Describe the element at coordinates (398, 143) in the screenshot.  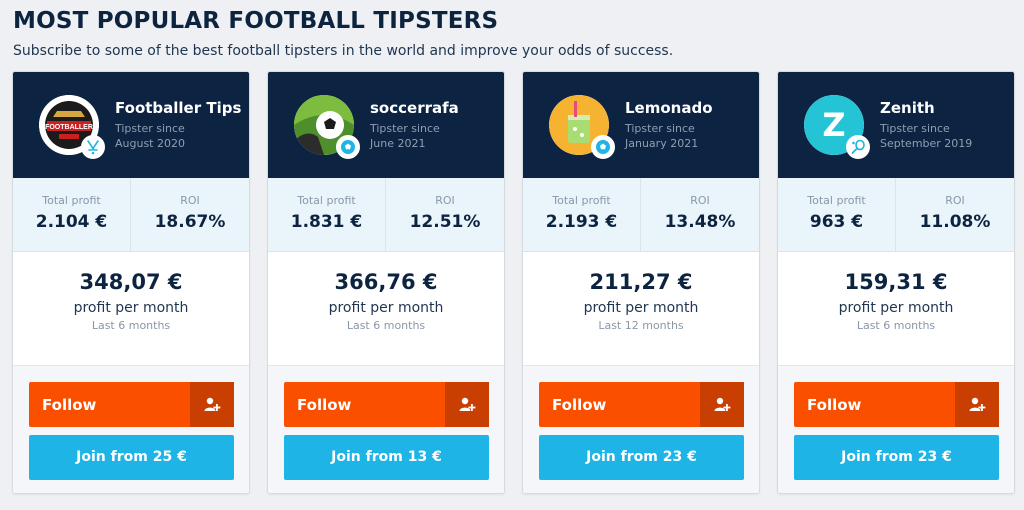
I see `tipster-since-date: June 2021` at that location.